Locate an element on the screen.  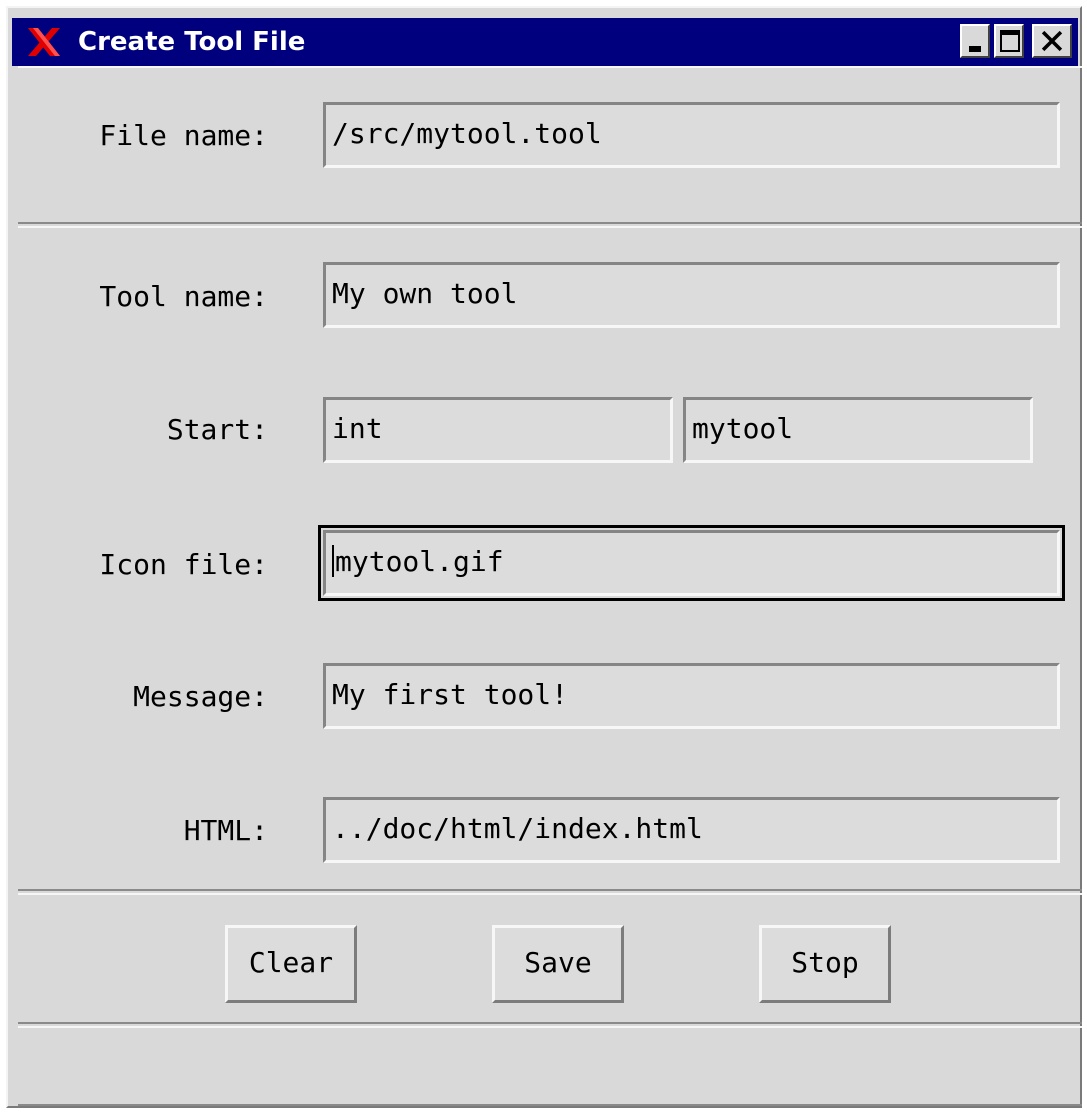
tool-name-input: My own tool is located at coordinates (691, 295).